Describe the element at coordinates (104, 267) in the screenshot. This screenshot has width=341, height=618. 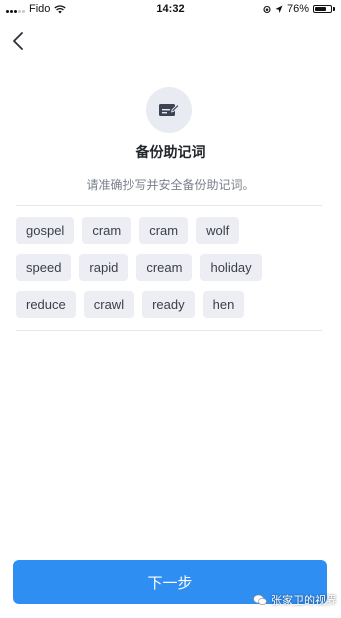
I see `mnemonic-word: rapid` at that location.